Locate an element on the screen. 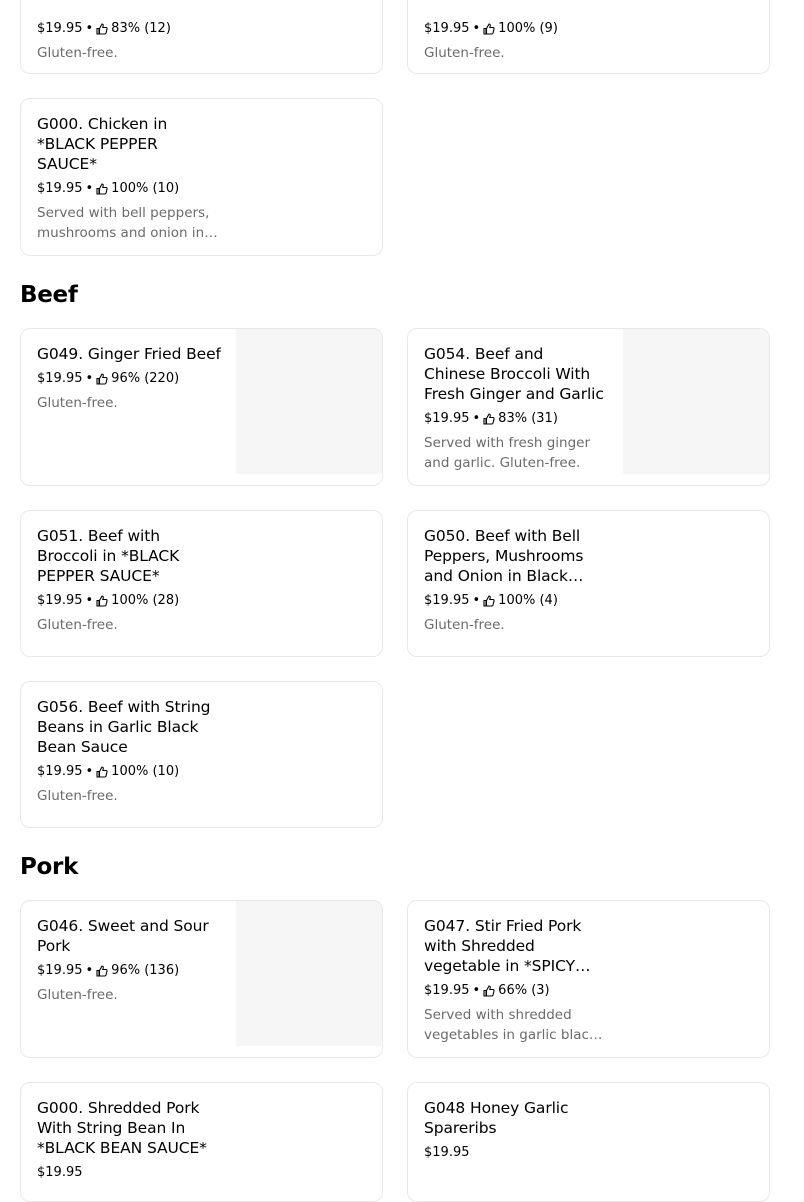 The width and height of the screenshot is (804, 1202). item-meta: $19.95 • 96% (136) is located at coordinates (129, 971).